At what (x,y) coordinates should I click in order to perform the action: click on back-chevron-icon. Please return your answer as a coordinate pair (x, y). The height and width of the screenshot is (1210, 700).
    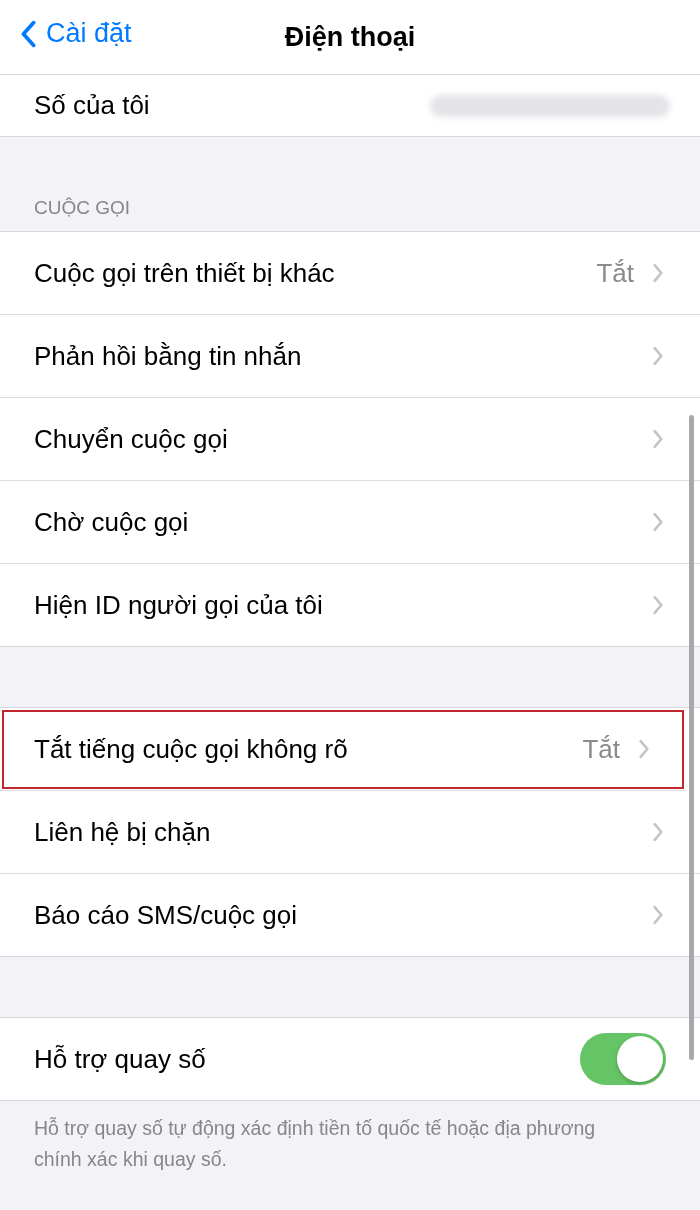
    Looking at the image, I should click on (28, 33).